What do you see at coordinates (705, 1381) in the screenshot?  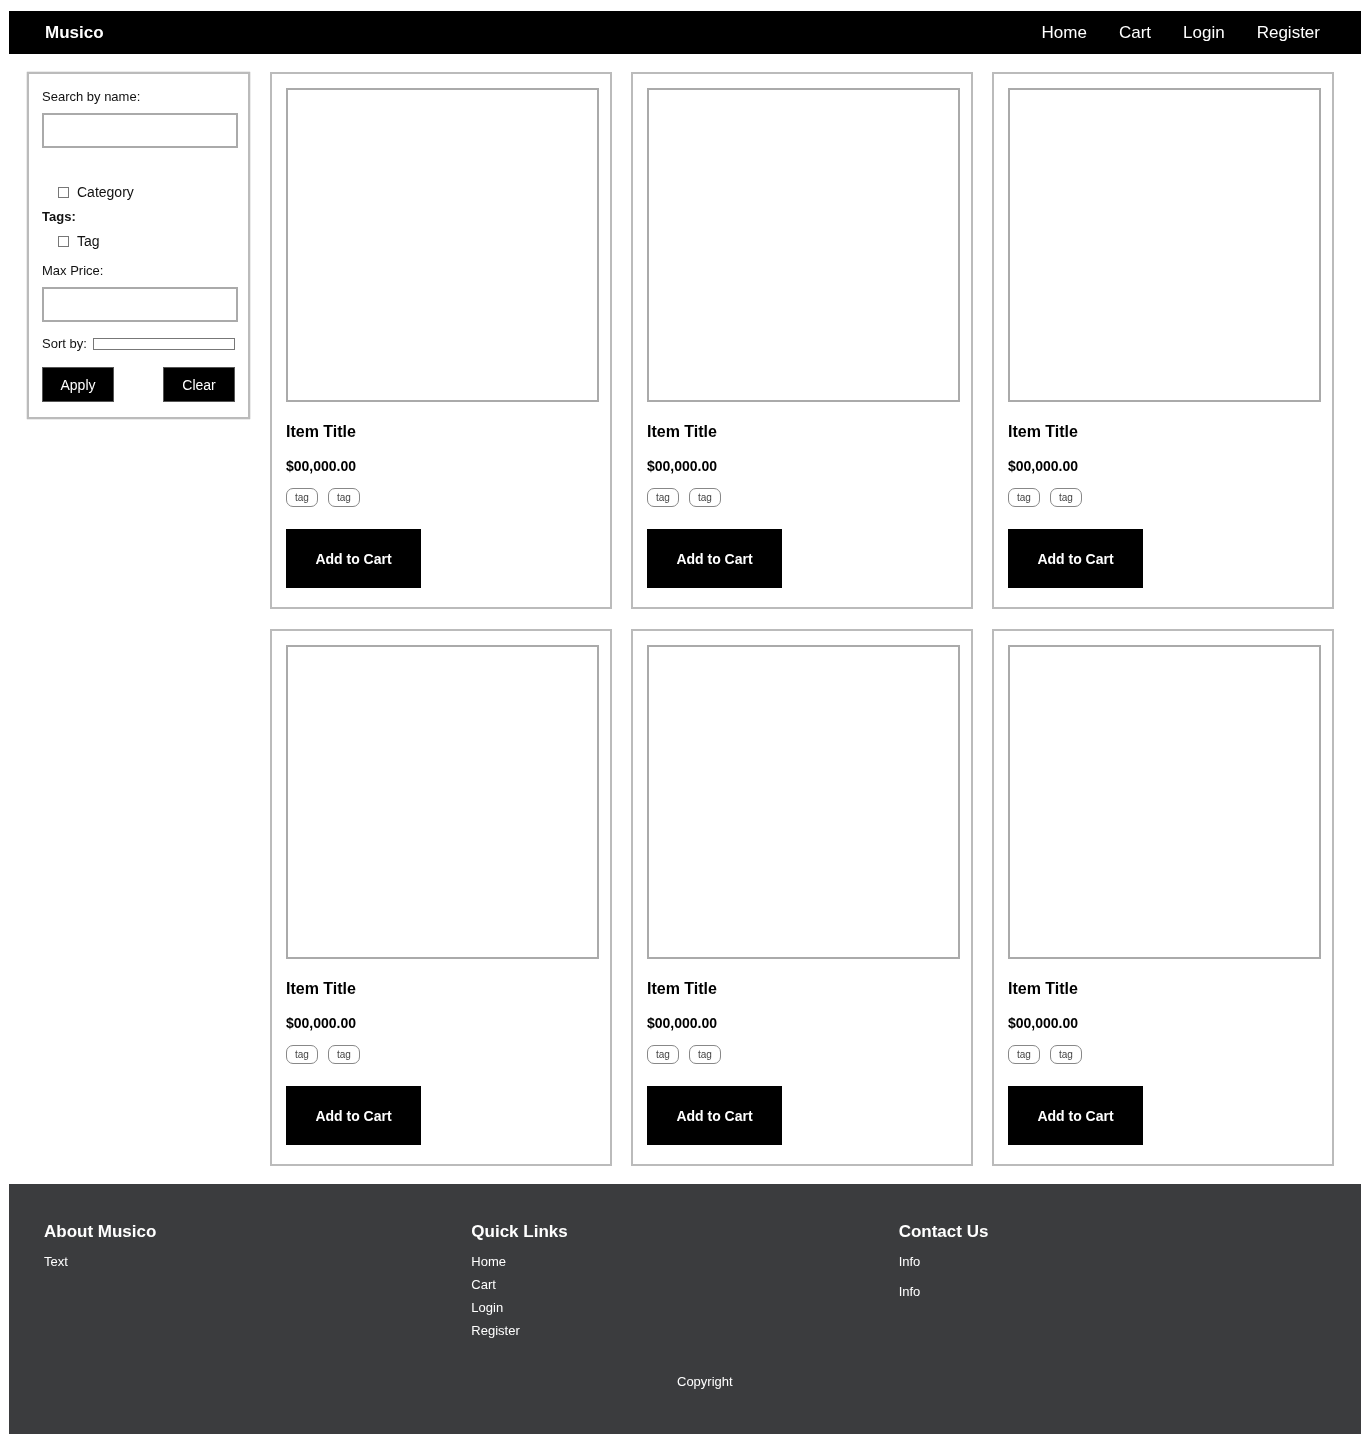 I see `copyright-text: Copyright` at bounding box center [705, 1381].